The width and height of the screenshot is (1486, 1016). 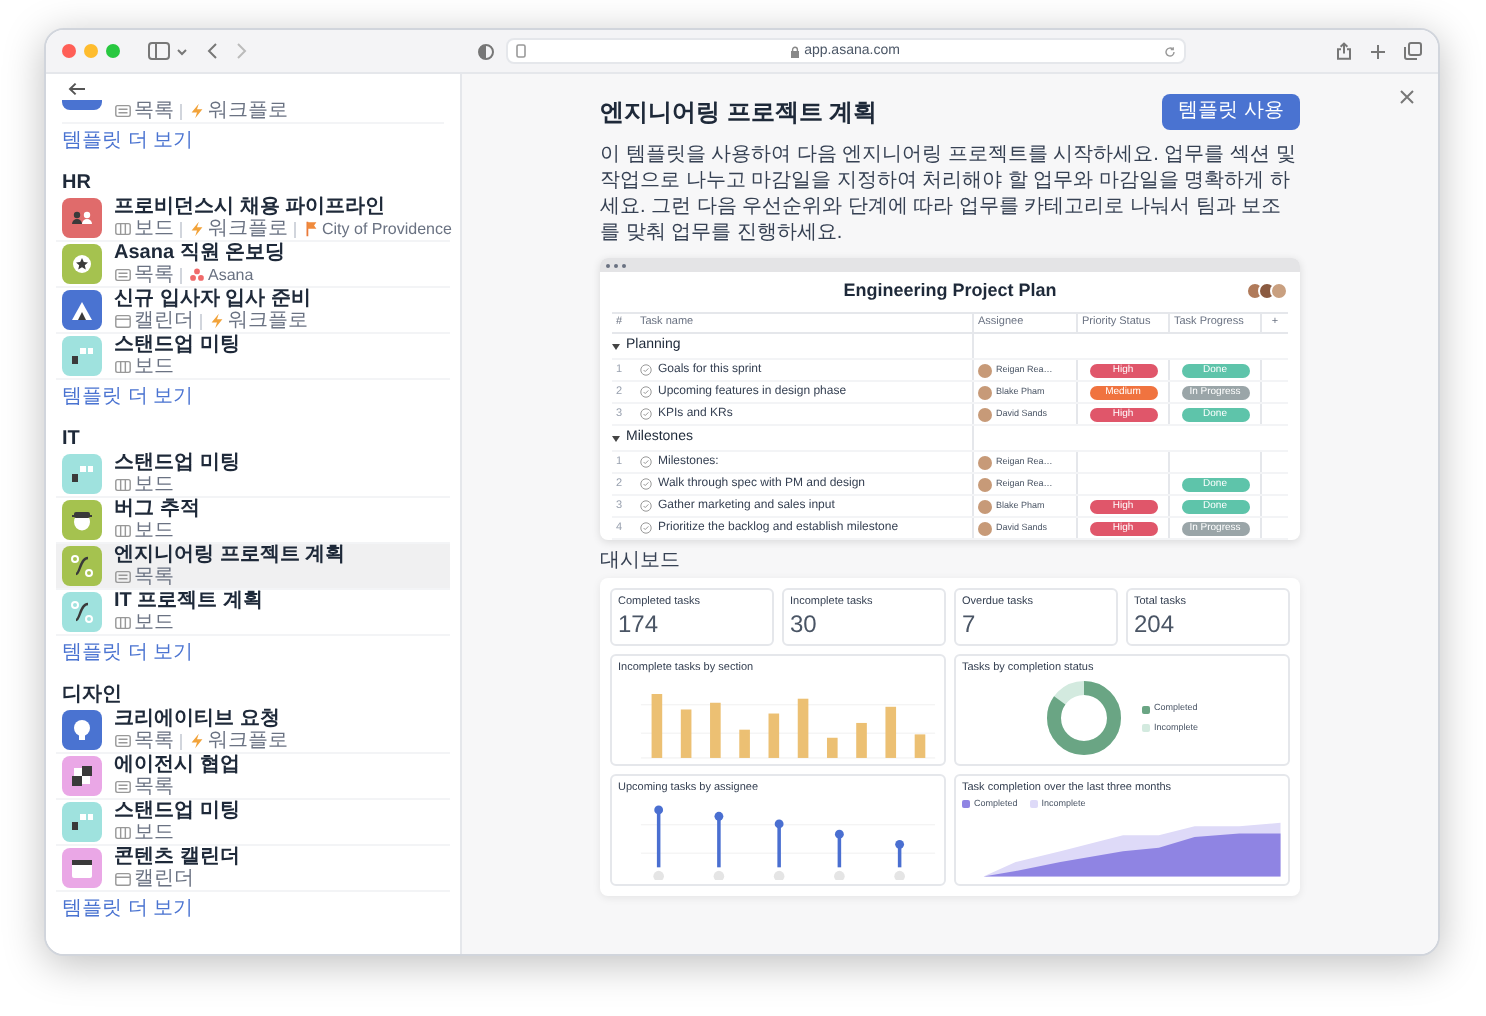 What do you see at coordinates (1154, 625) in the screenshot?
I see `stat-value: 204` at bounding box center [1154, 625].